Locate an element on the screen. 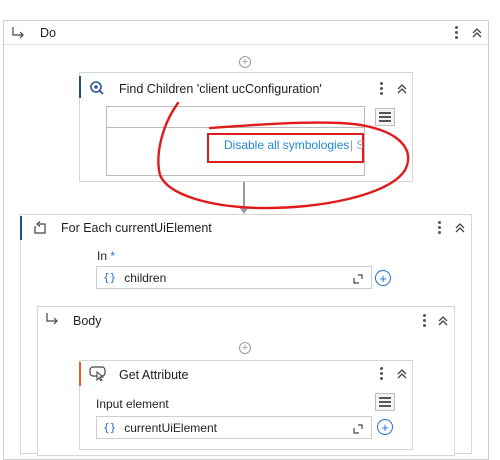 Image resolution: width=500 pixels, height=460 pixels. do-sequence-title: Do is located at coordinates (48, 33).